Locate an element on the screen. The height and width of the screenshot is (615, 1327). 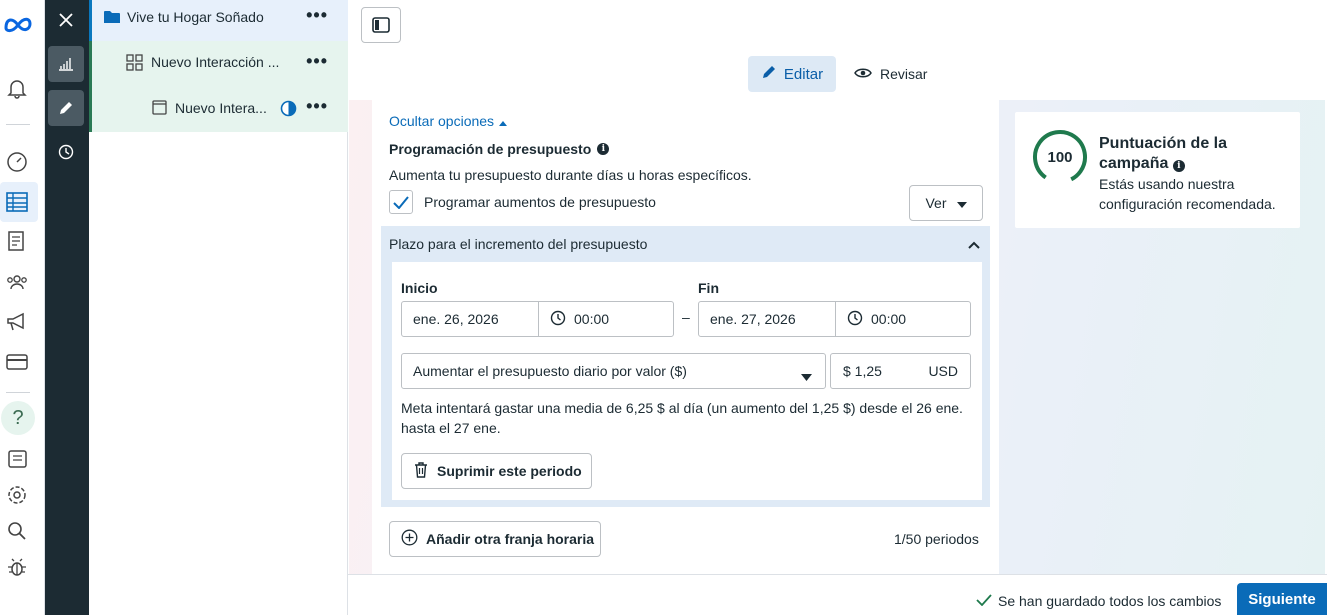
saved-status-text: Se han guardado todos los cambios is located at coordinates (1110, 601).